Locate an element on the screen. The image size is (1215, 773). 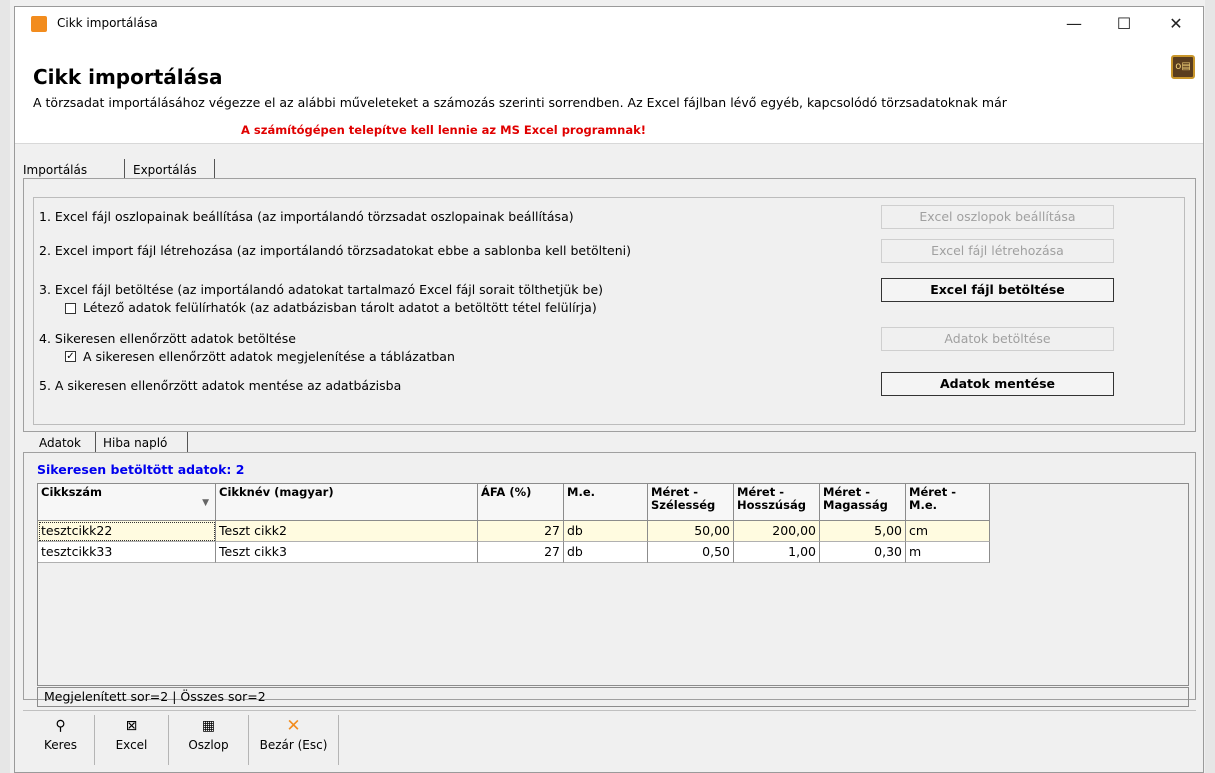
cell-width: 0,50 is located at coordinates (691, 552).